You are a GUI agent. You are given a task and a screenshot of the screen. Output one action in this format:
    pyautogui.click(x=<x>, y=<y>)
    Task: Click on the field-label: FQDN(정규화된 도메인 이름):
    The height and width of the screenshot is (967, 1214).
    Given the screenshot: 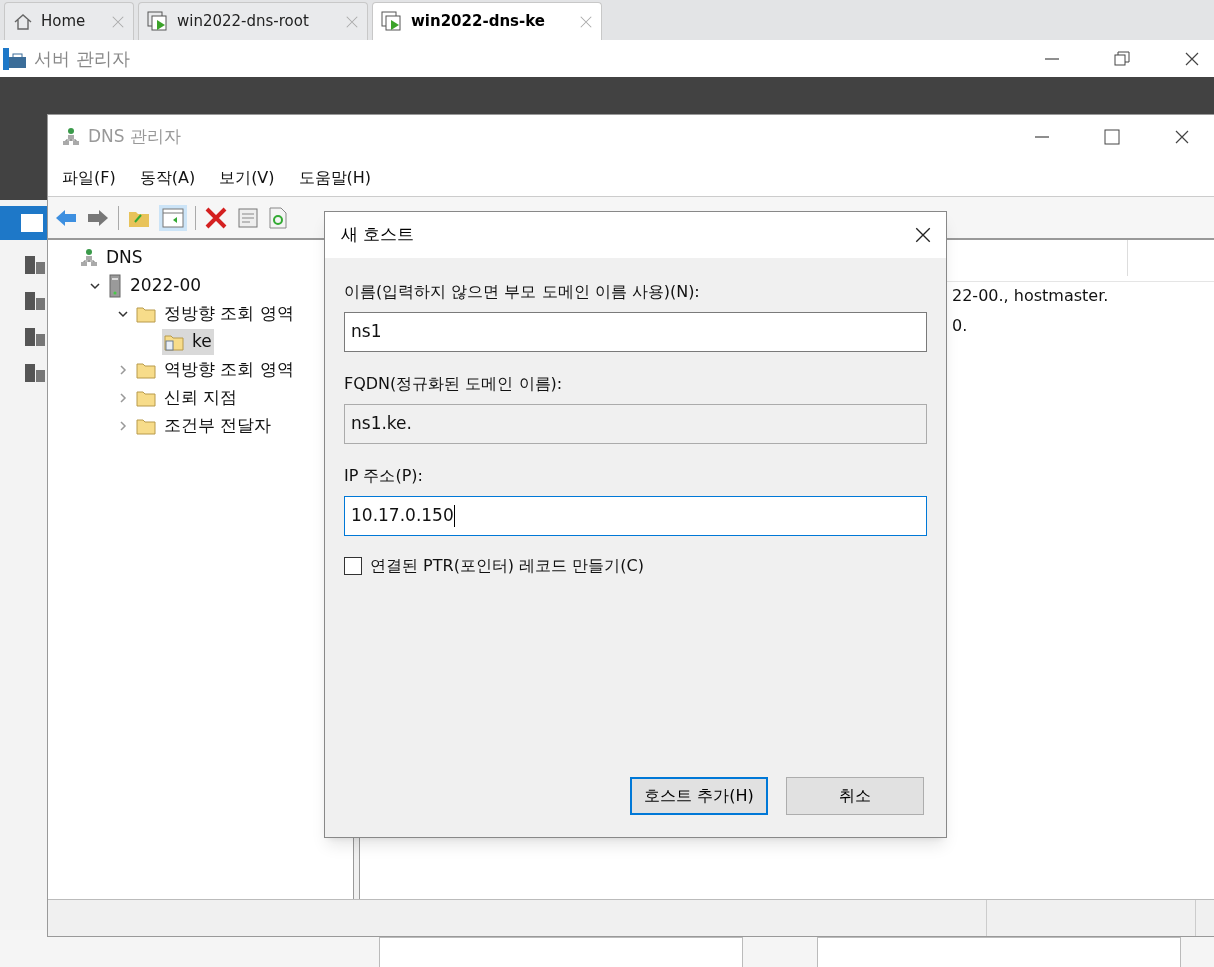 What is the action you would take?
    pyautogui.click(x=454, y=384)
    